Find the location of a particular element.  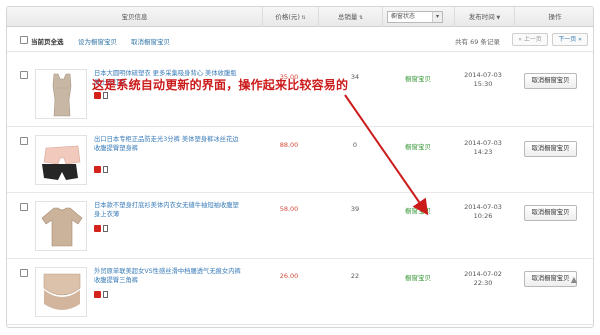

bodysuit-image is located at coordinates (61, 94).